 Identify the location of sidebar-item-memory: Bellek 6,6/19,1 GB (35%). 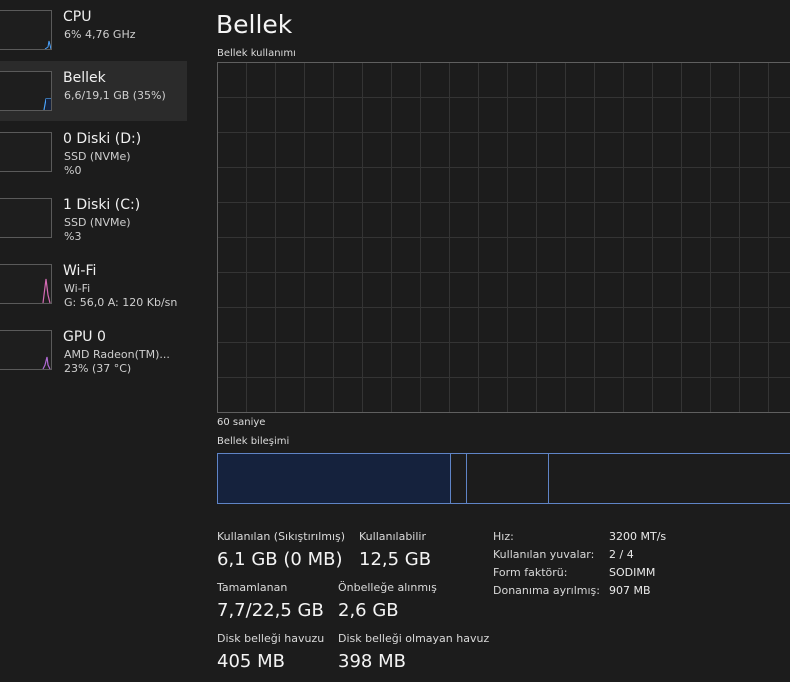
(93, 91).